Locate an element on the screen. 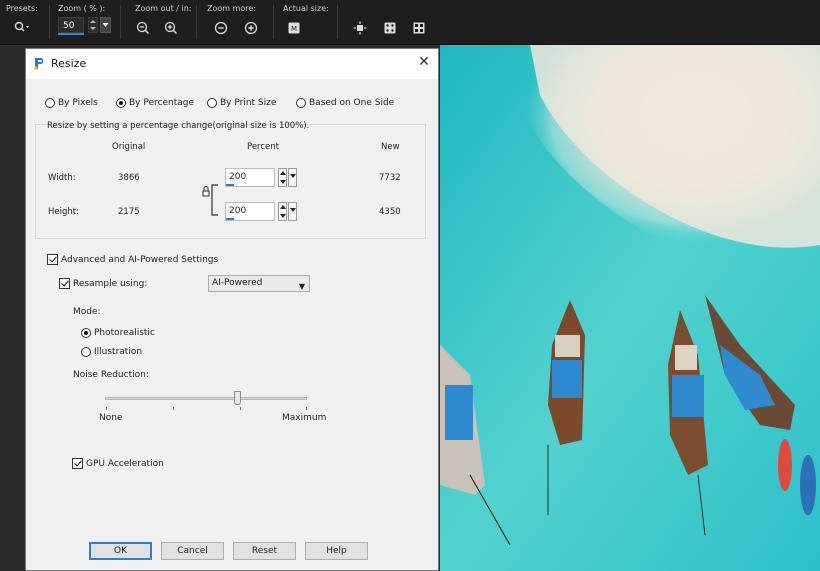 The image size is (820, 571). radio-photorealistic: Photorealistic is located at coordinates (118, 333).